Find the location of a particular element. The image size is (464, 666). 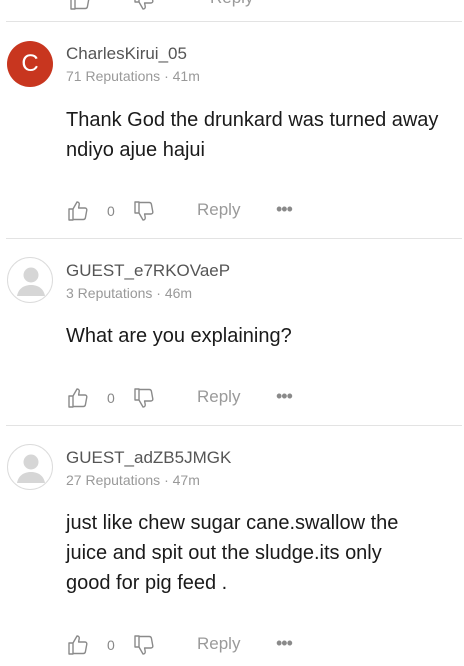

comment-text-line: juice and spit out the sludge.its only is located at coordinates (224, 553).